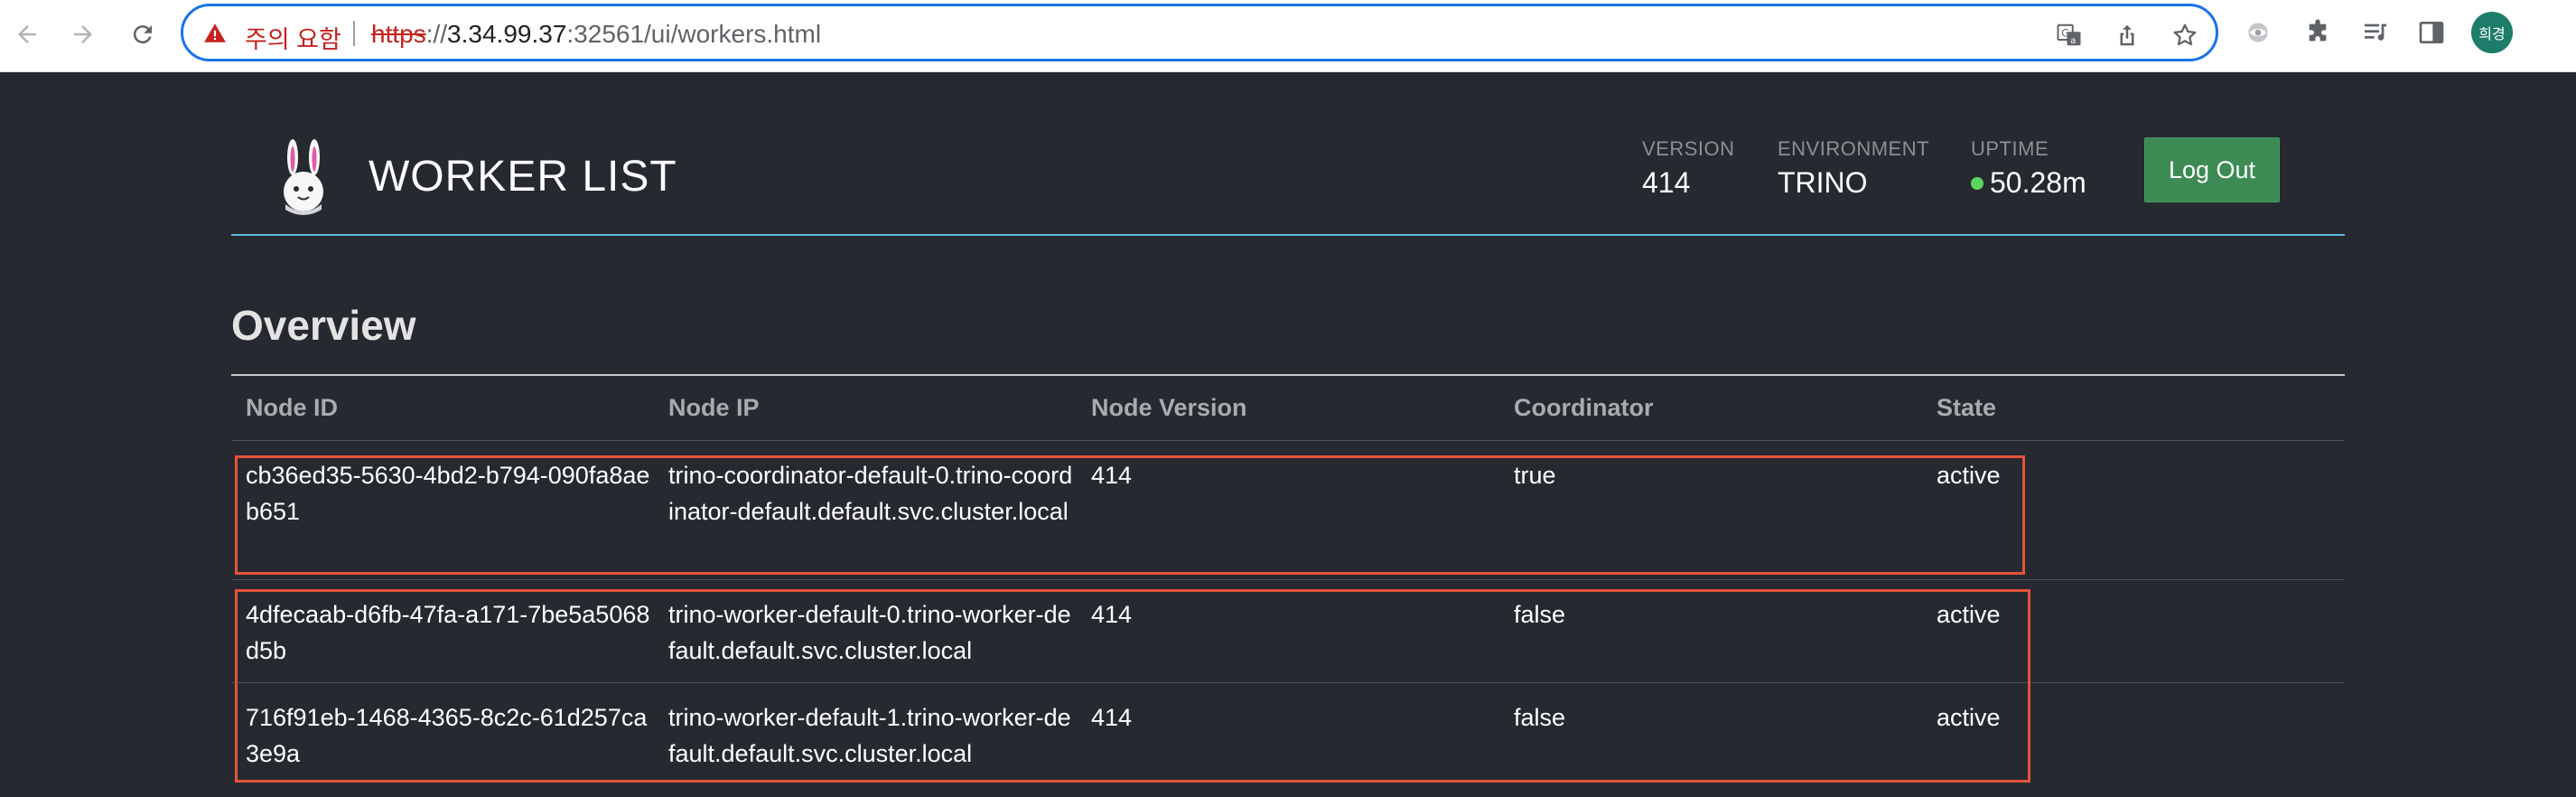  What do you see at coordinates (1584, 407) in the screenshot?
I see `column-header-coordinator: Coordinator` at bounding box center [1584, 407].